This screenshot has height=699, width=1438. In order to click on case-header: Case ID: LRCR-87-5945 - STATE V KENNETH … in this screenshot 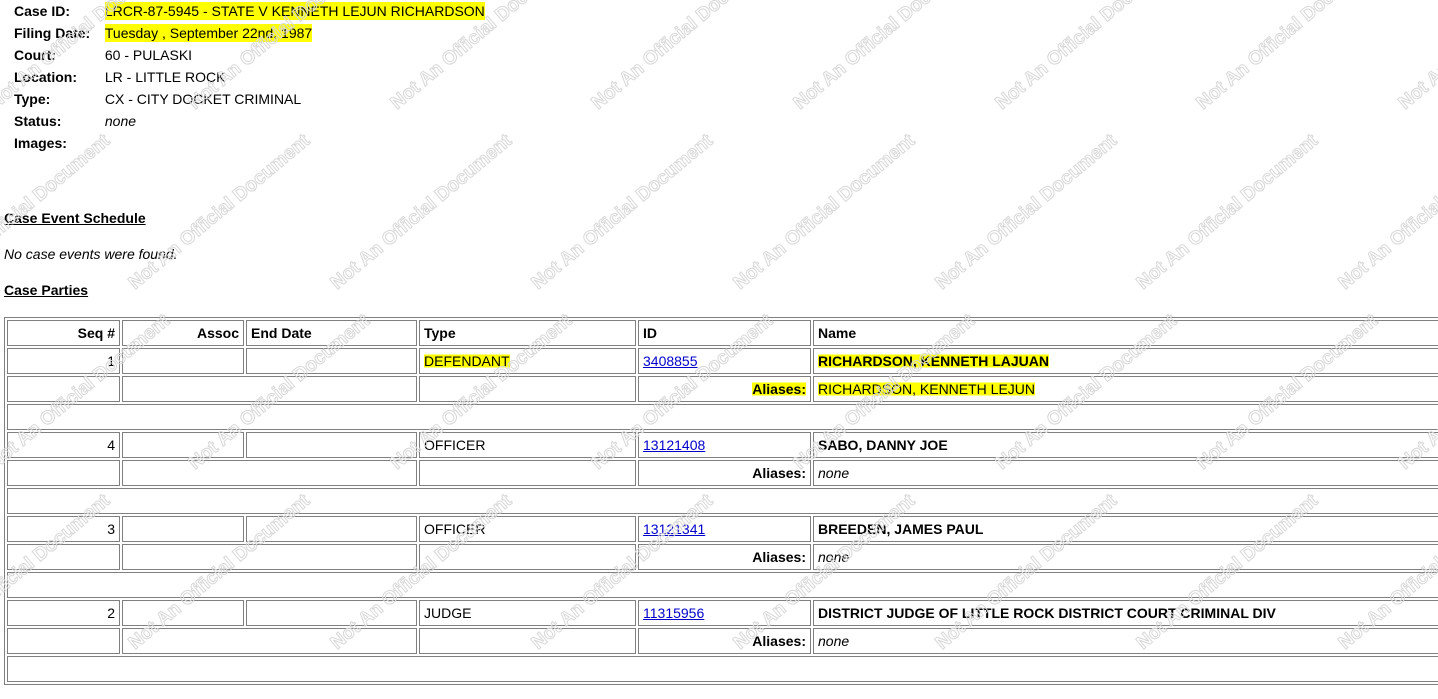, I will do `click(249, 77)`.